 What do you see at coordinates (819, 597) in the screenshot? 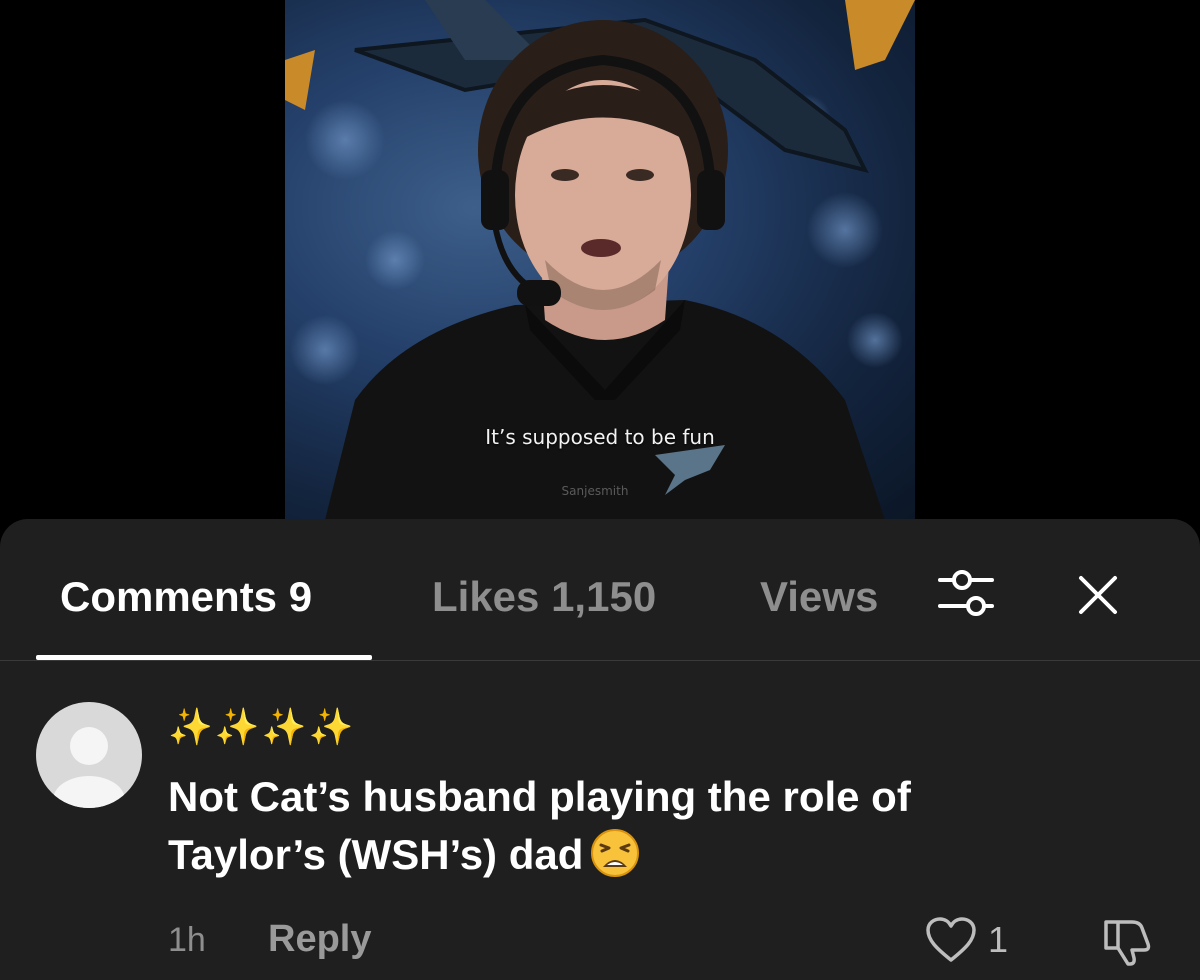
I see `tab-views: Views` at bounding box center [819, 597].